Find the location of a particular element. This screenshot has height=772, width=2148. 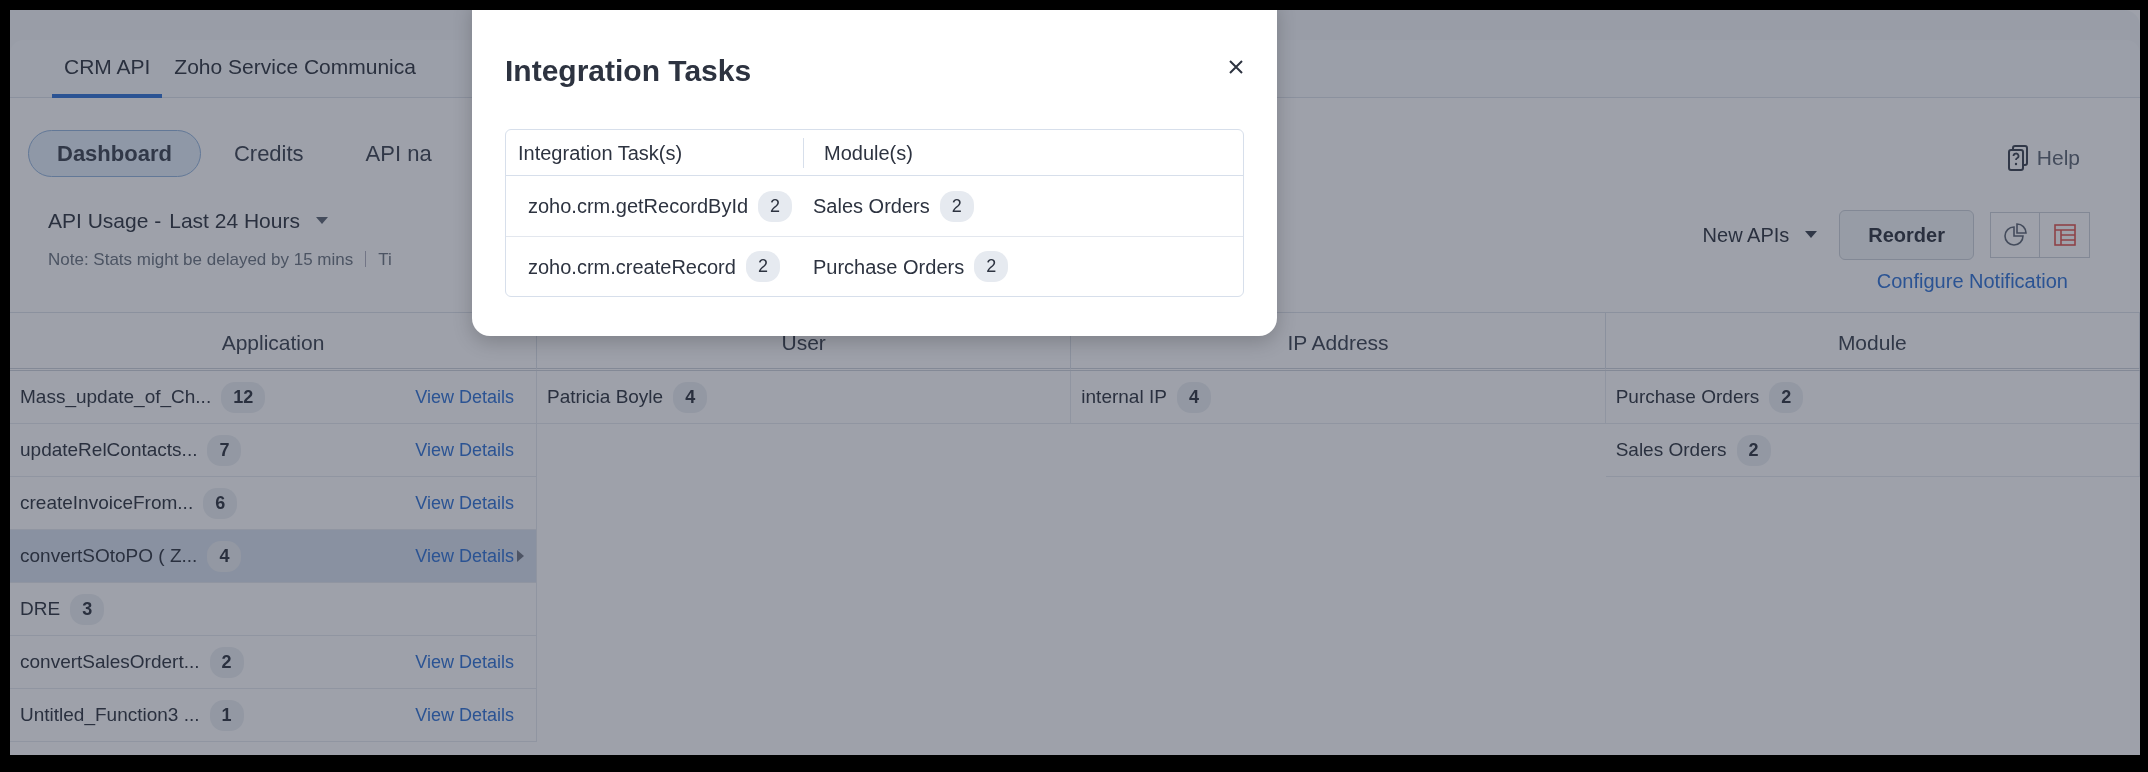

module-name: Sales Orders is located at coordinates (871, 206).